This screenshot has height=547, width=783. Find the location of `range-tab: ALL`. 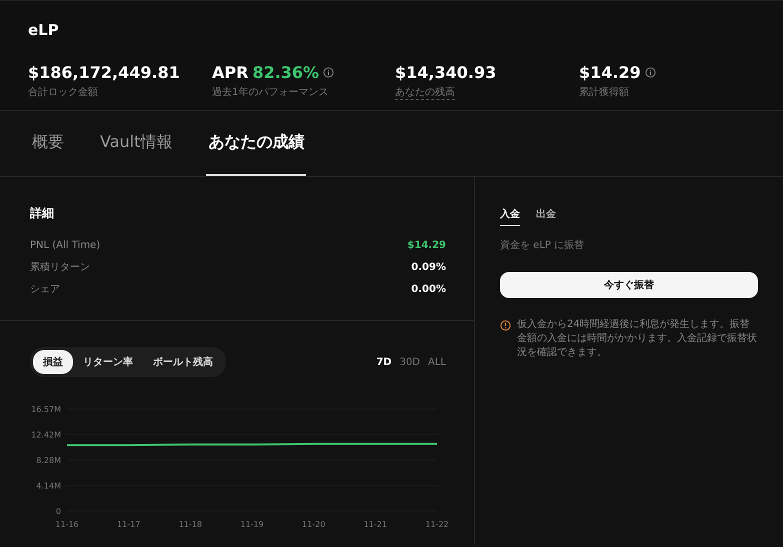

range-tab: ALL is located at coordinates (437, 362).